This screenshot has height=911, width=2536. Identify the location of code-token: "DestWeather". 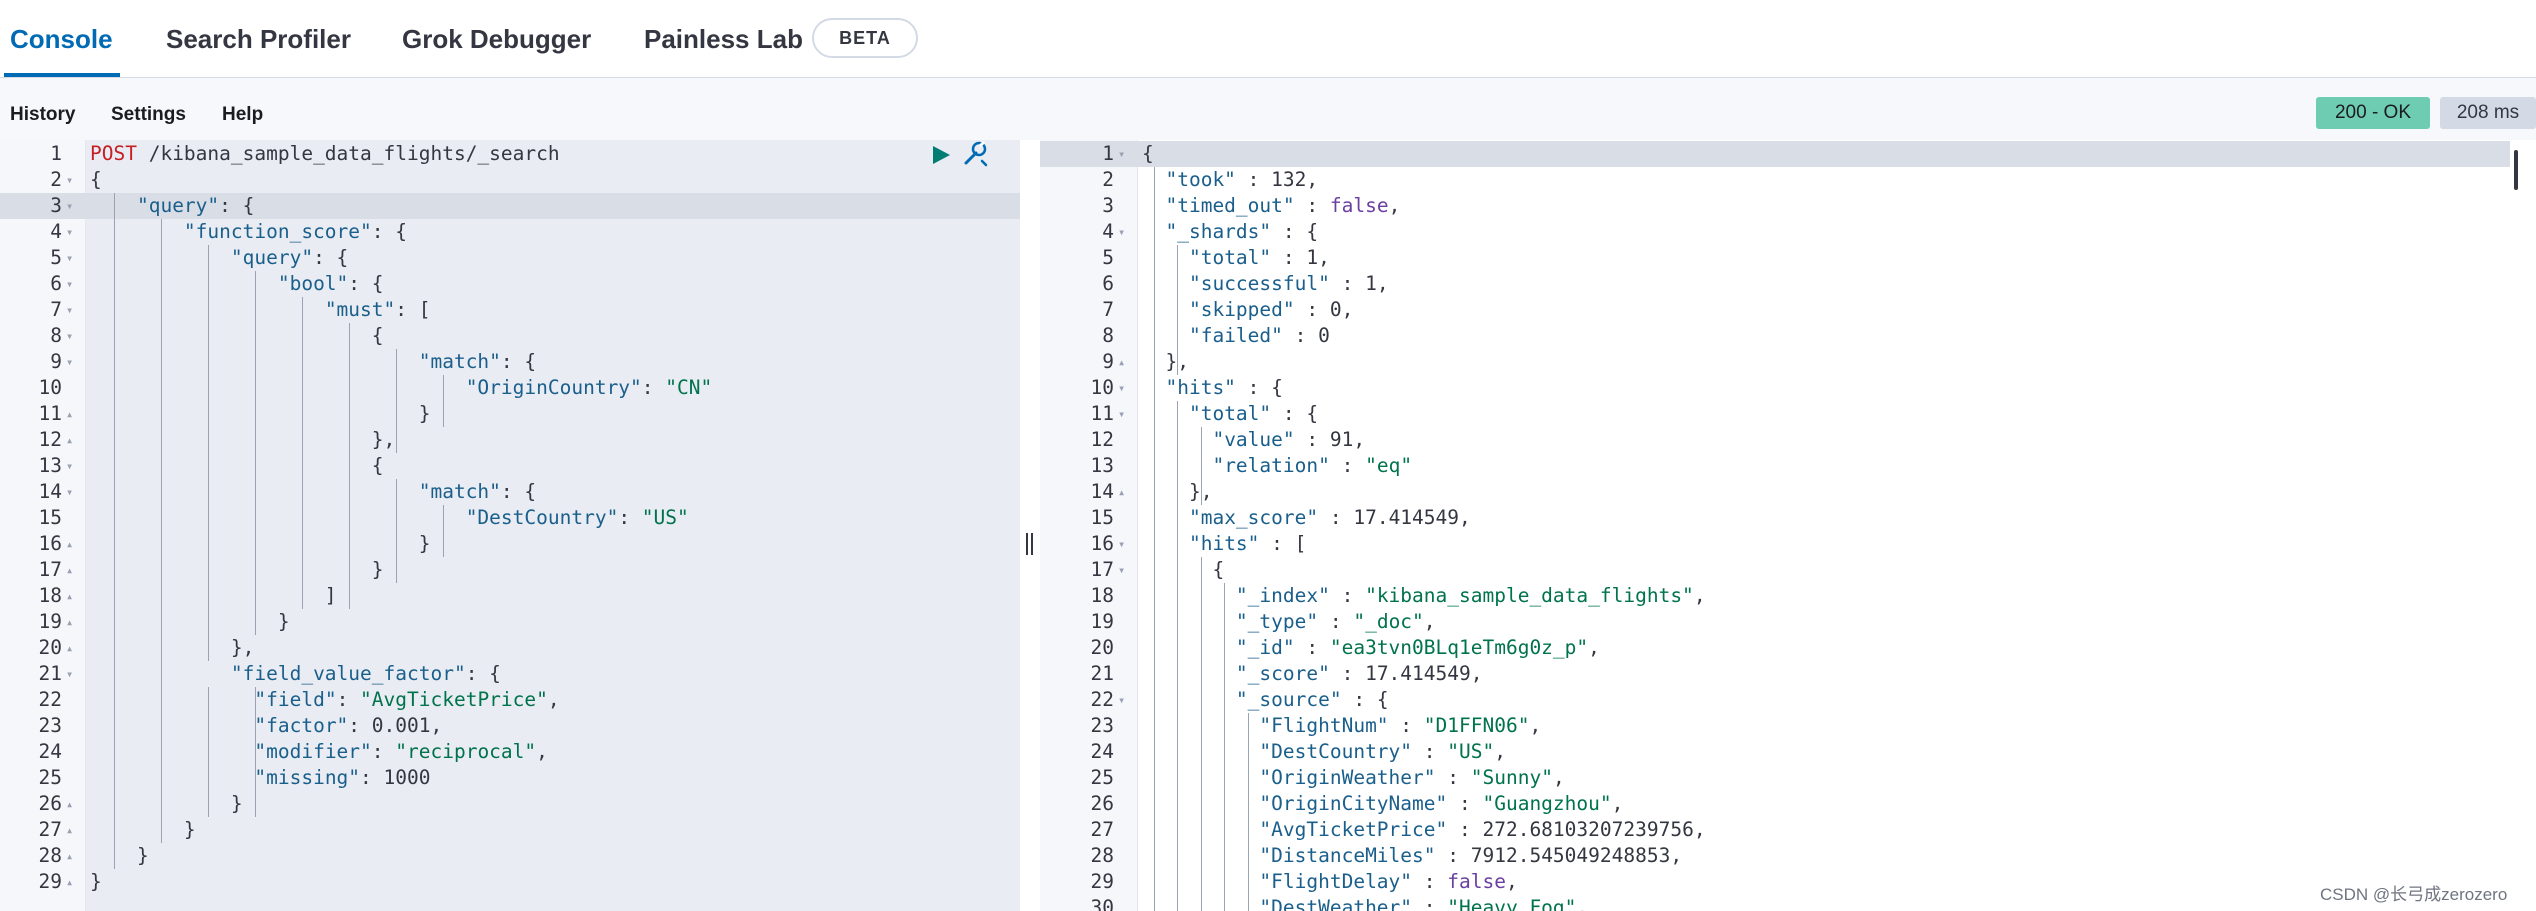
(1336, 903).